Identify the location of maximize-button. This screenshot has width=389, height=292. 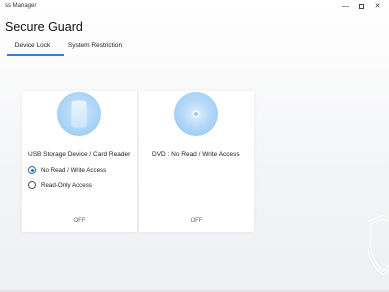
(361, 6).